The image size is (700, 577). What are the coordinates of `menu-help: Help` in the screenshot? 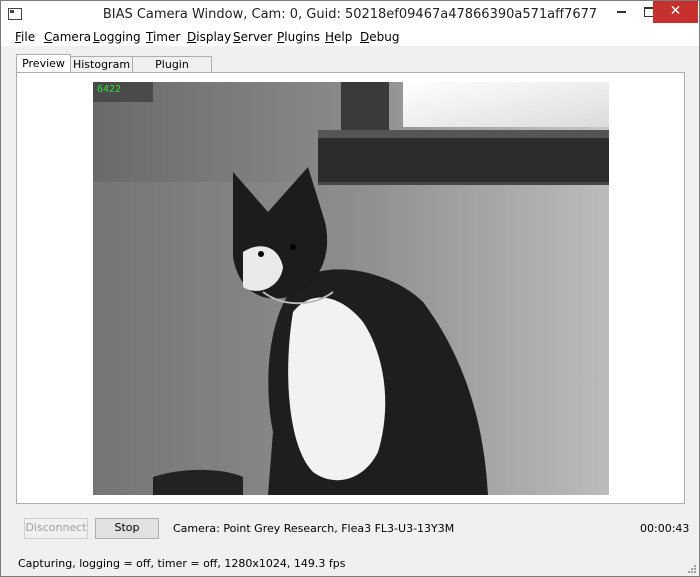 It's located at (338, 37).